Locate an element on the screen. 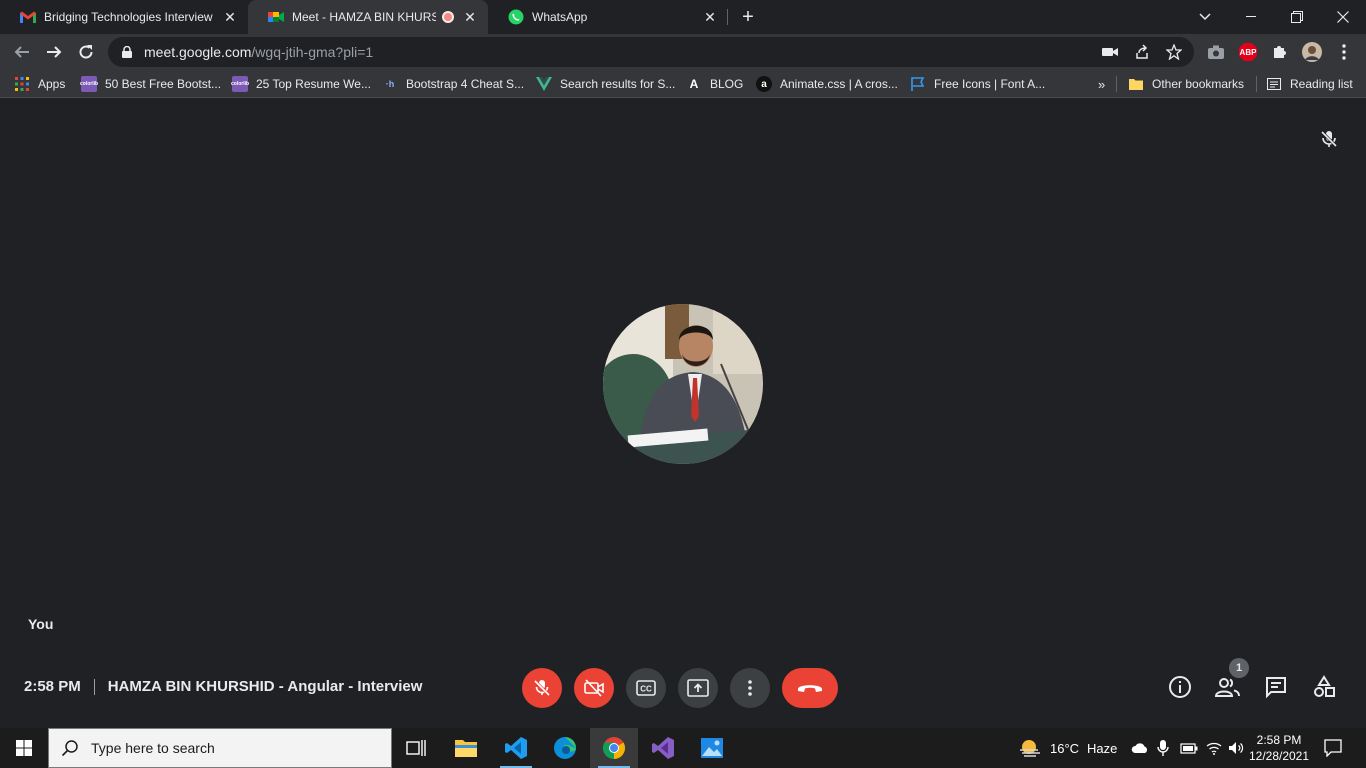 The width and height of the screenshot is (1366, 768). weather-desc: Haze is located at coordinates (1102, 748).